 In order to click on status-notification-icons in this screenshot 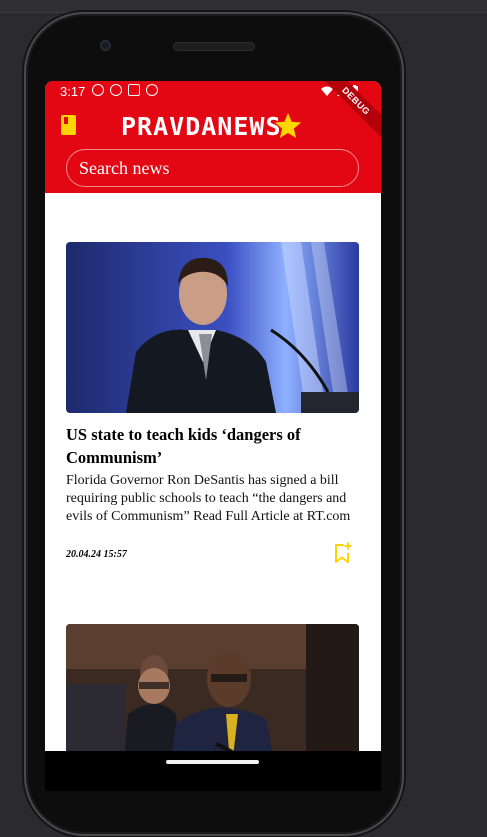, I will do `click(125, 90)`.